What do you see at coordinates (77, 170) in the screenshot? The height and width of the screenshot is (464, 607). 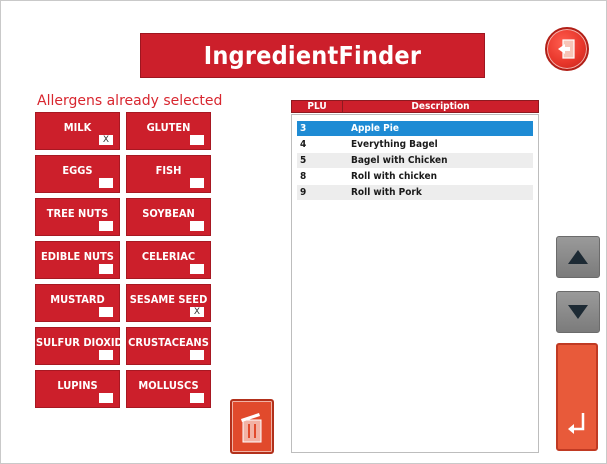 I see `allergen-label: EGGS` at bounding box center [77, 170].